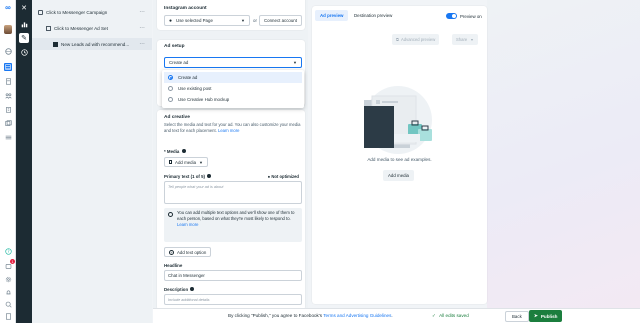 This screenshot has height=323, width=640. I want to click on bell-icon, so click(8, 292).